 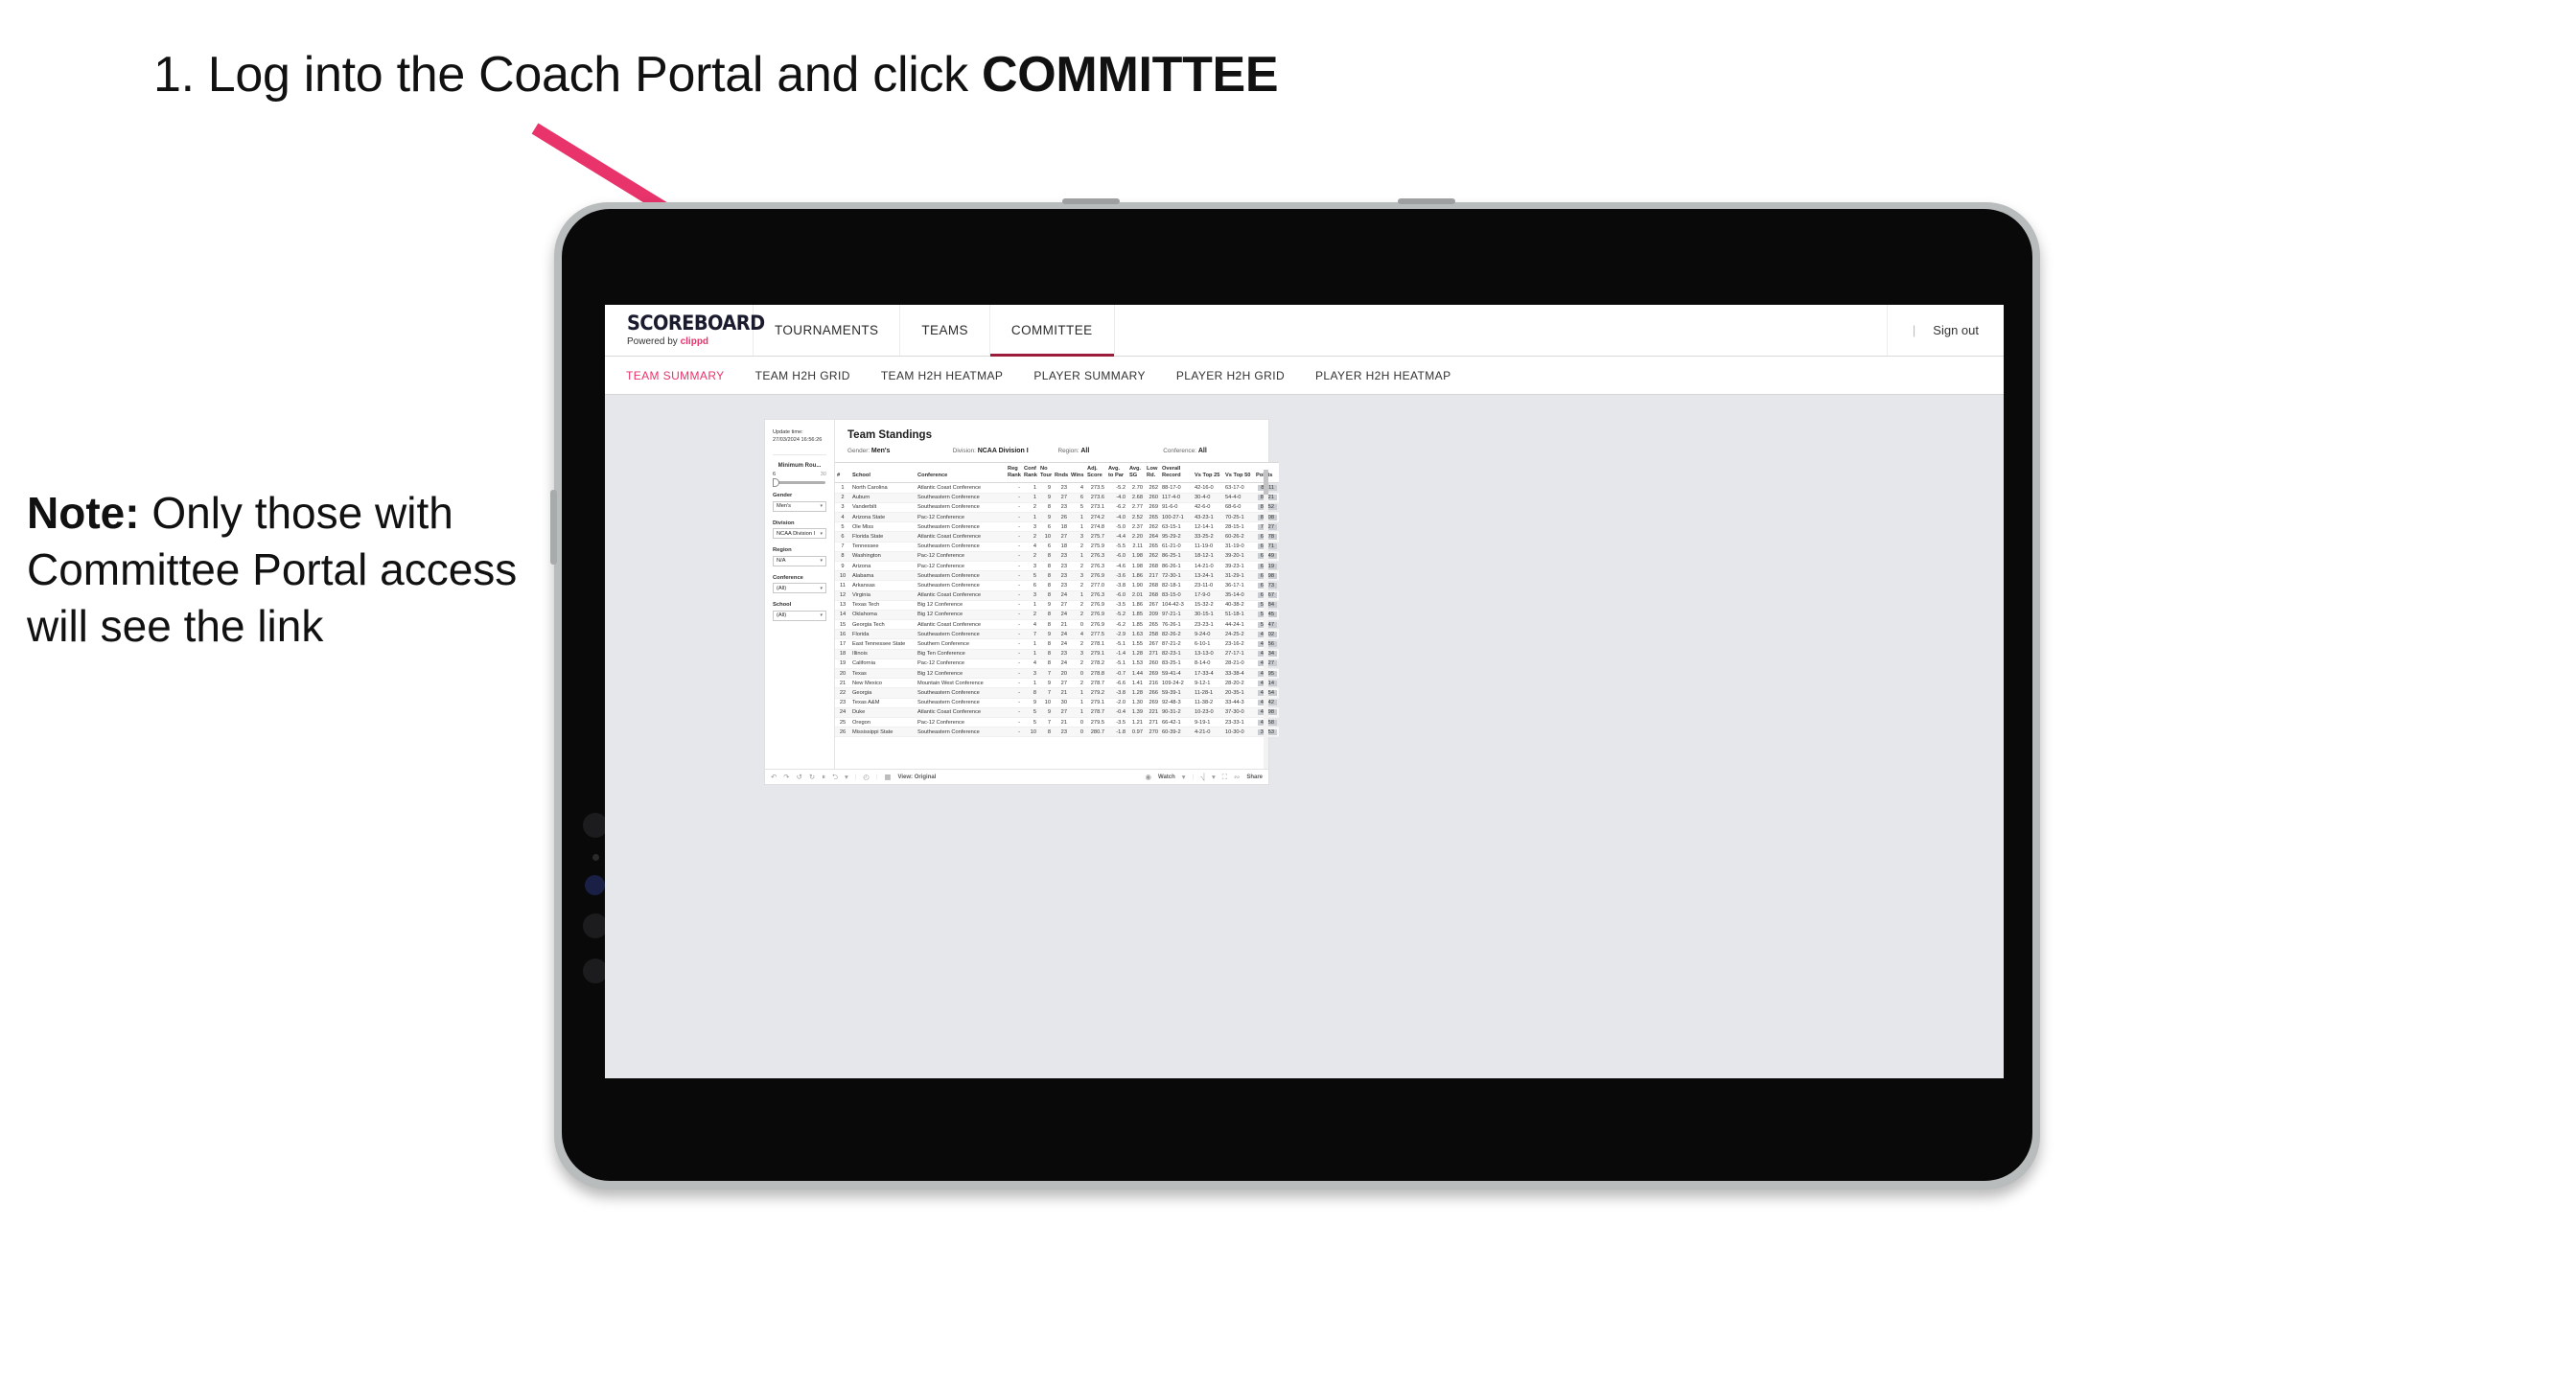 I want to click on table-column-header: No Tour, so click(x=1045, y=473).